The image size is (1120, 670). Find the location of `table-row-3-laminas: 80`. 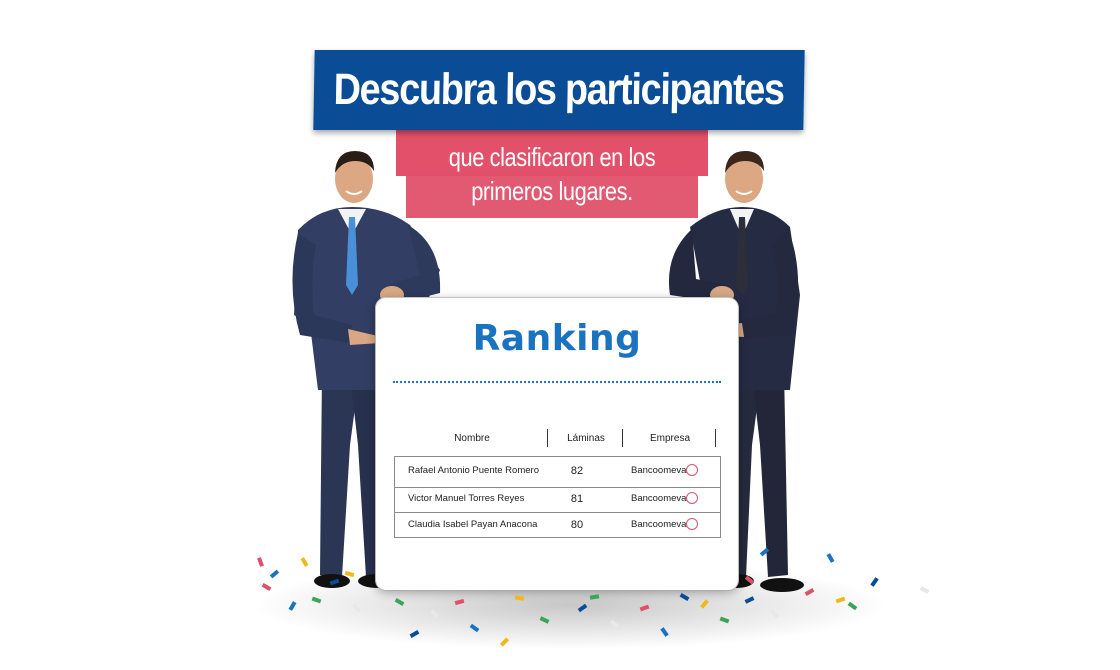

table-row-3-laminas: 80 is located at coordinates (577, 525).